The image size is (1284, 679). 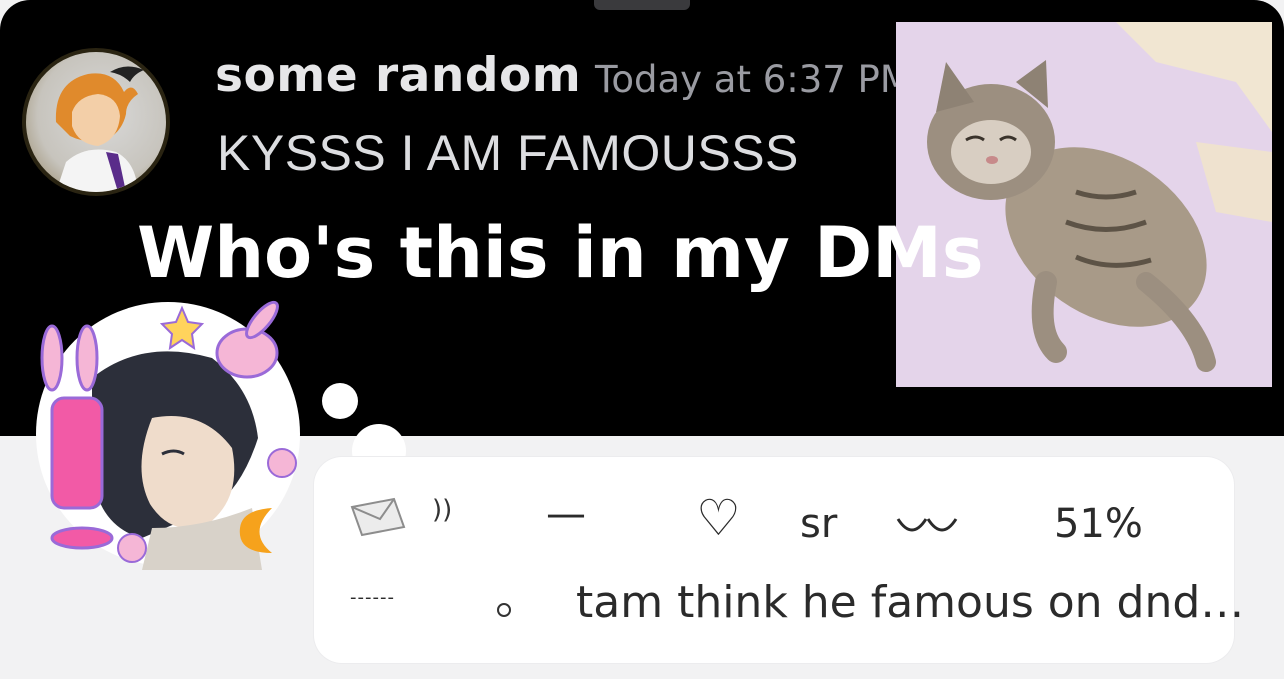 I want to click on flower-icon, so click(x=132, y=548).